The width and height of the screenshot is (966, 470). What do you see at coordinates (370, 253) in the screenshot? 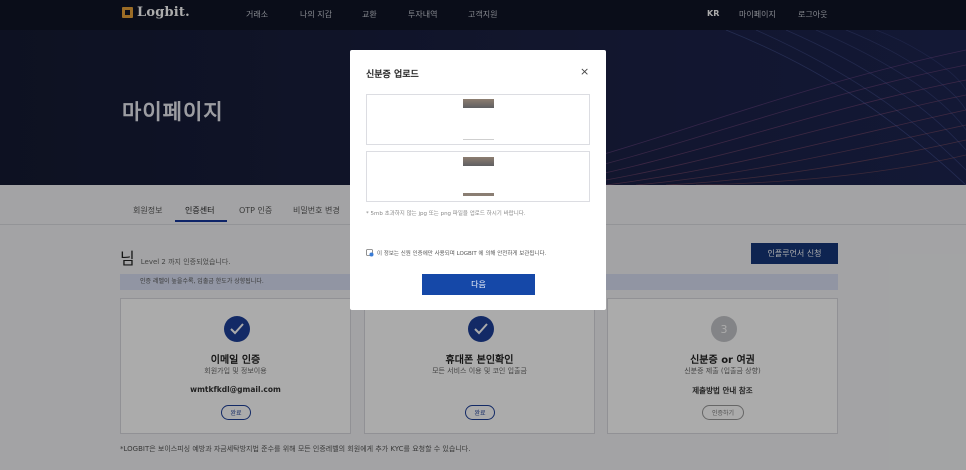
I see `shield-check-icon` at bounding box center [370, 253].